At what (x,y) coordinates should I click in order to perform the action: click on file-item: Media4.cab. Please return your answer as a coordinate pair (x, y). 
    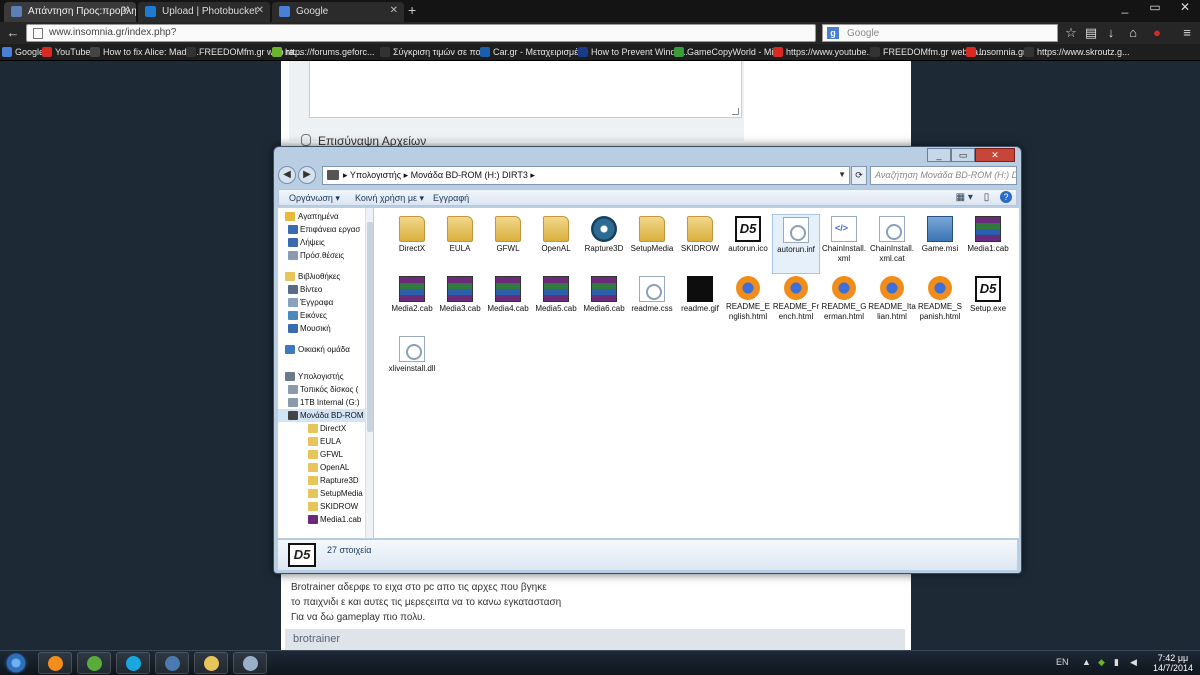
    Looking at the image, I should click on (508, 304).